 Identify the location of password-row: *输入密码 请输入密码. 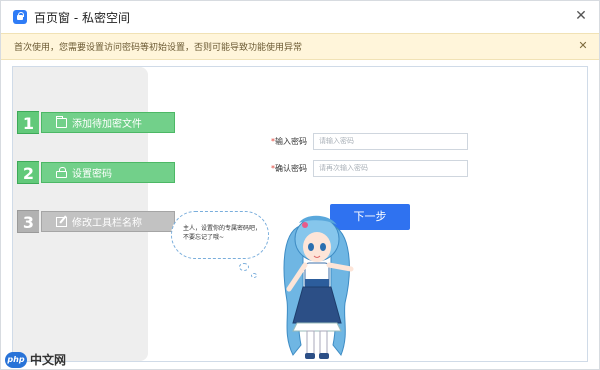
(369, 141).